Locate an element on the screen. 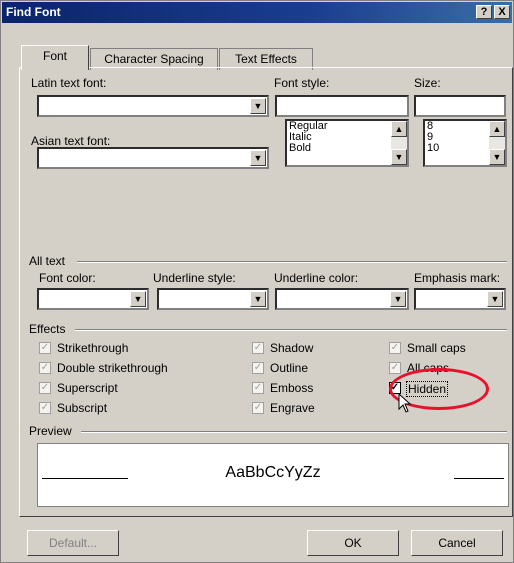  emboss-checkbox: ✓ is located at coordinates (258, 388).